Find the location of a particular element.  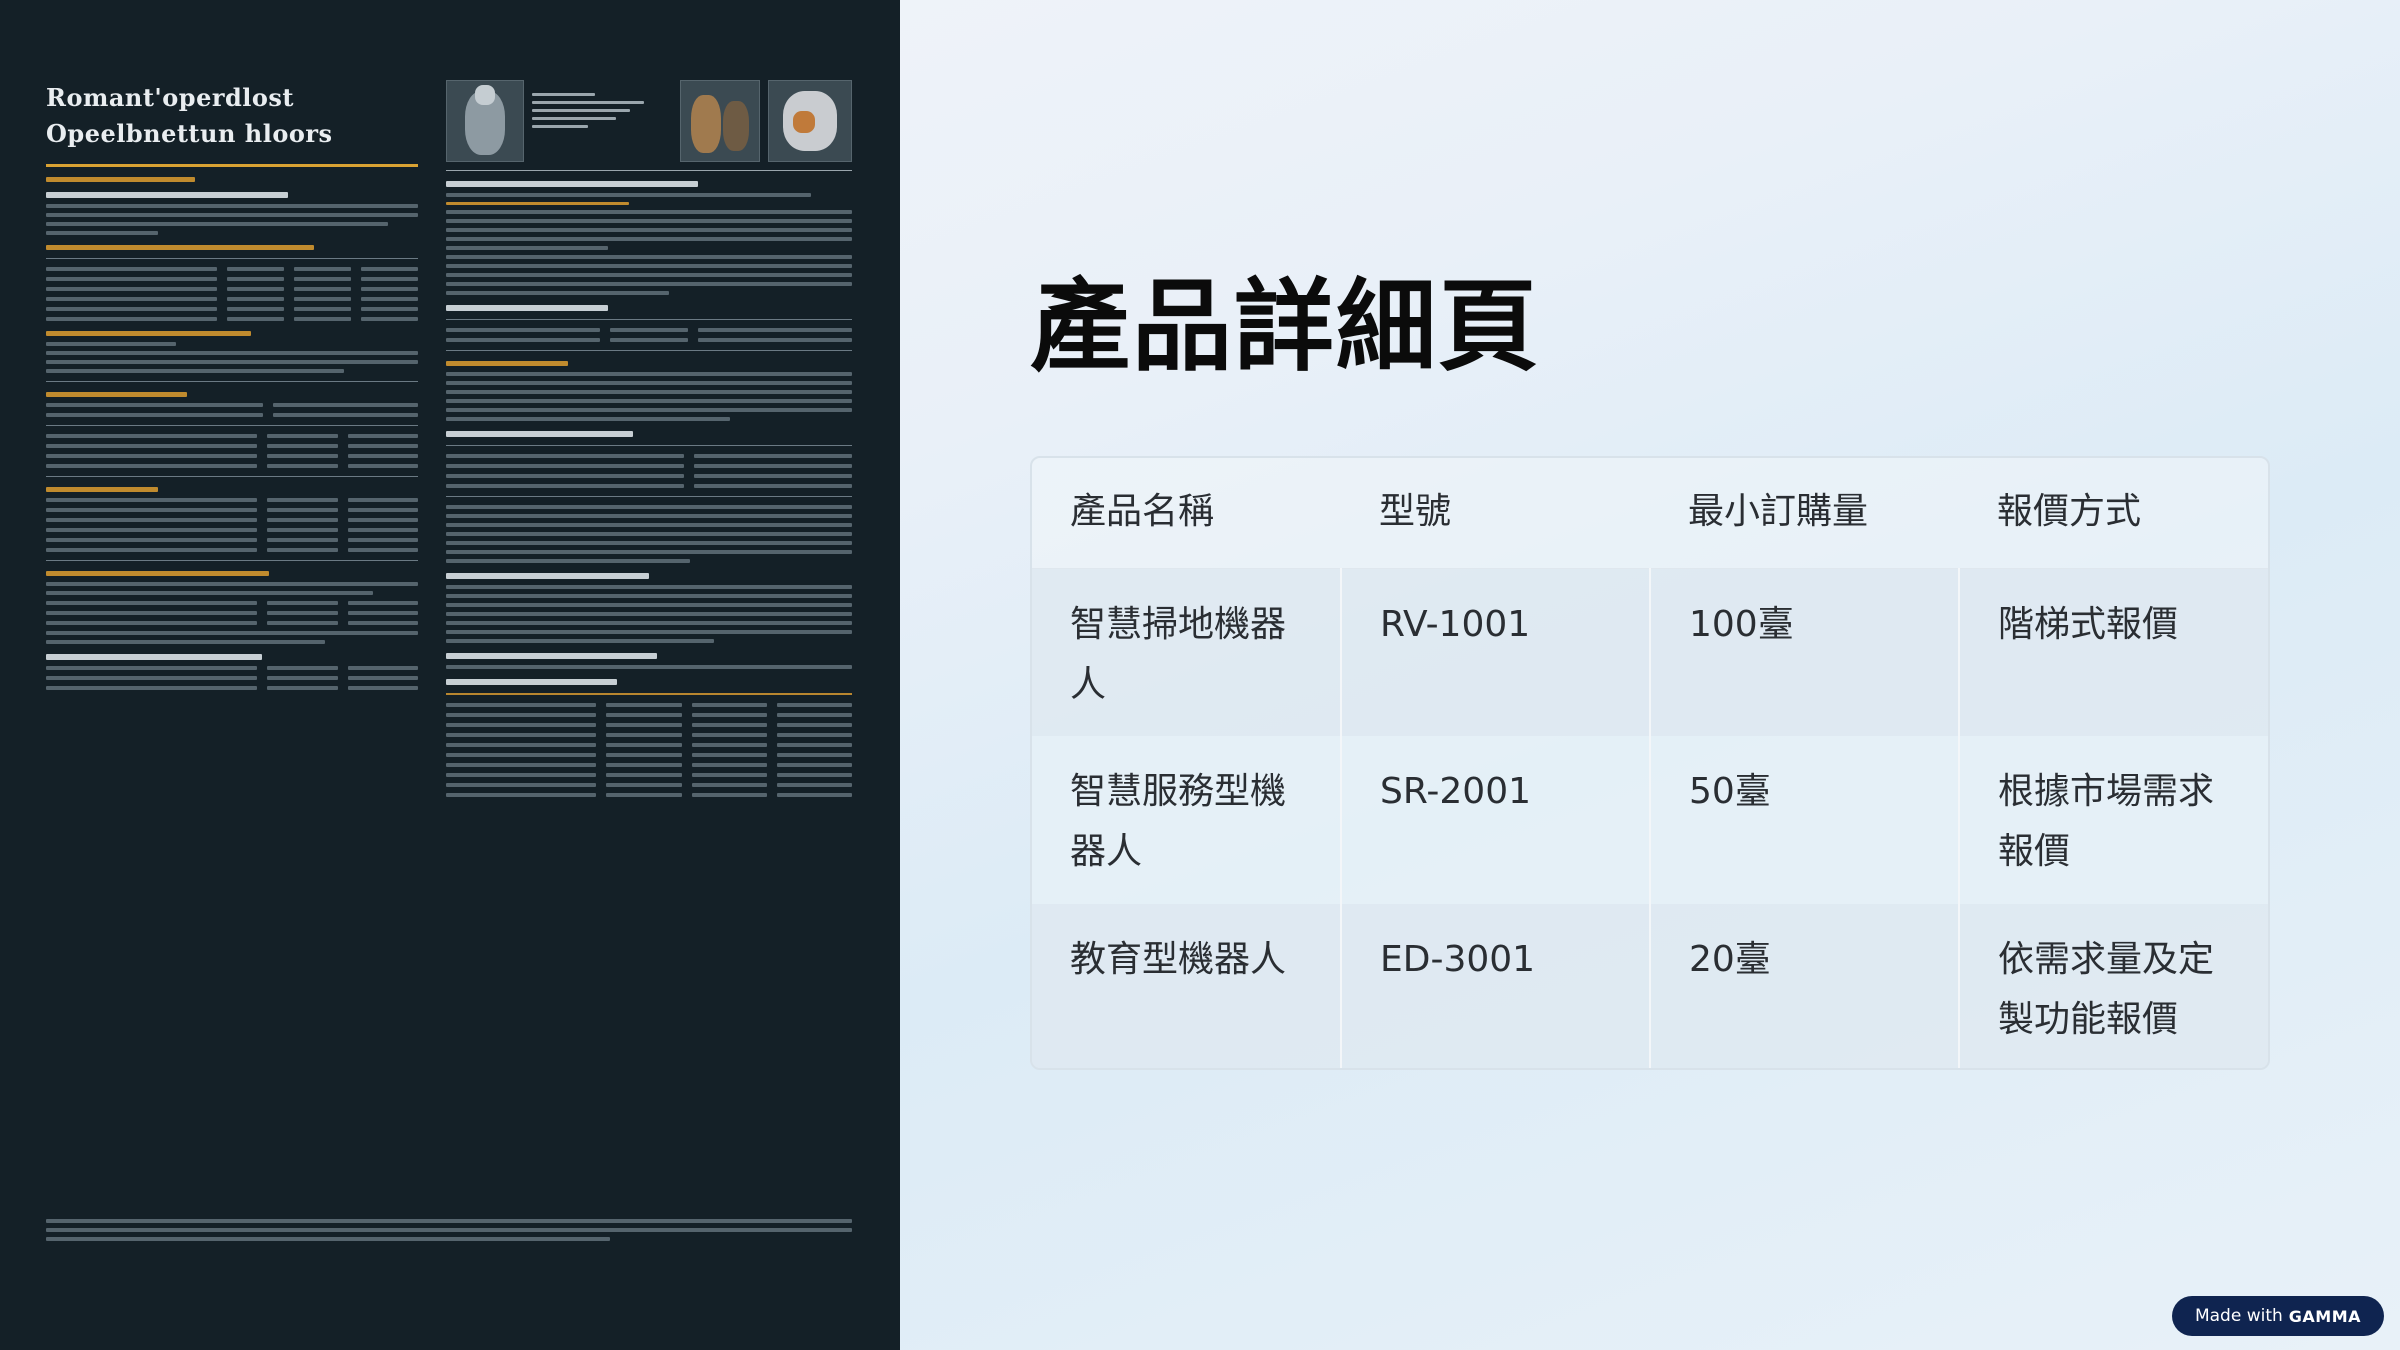

cell-model: SR-2001 is located at coordinates (1495, 820).